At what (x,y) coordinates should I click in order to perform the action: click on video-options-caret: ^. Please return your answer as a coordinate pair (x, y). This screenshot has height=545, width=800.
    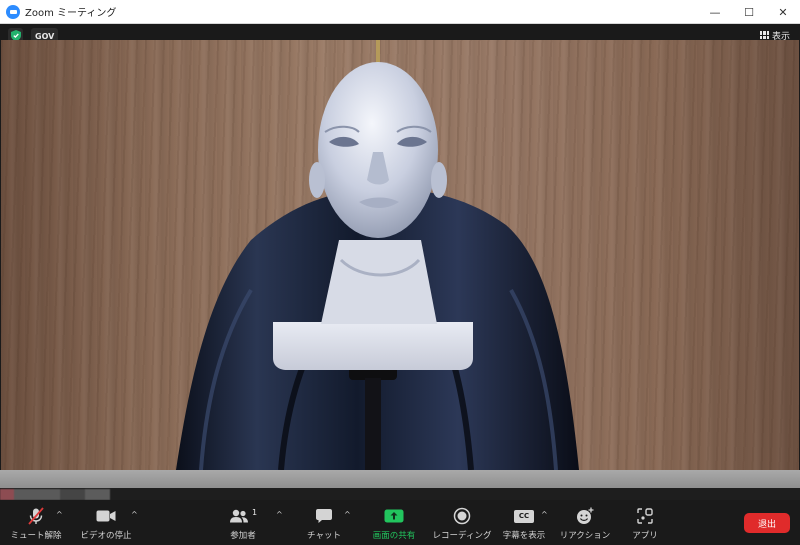
    Looking at the image, I should click on (134, 514).